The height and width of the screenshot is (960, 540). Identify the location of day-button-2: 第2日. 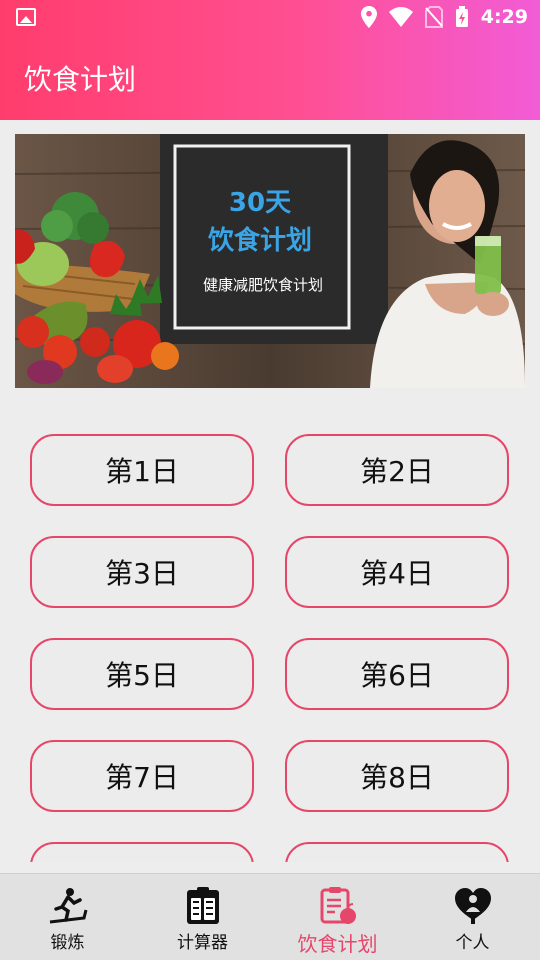
(397, 470).